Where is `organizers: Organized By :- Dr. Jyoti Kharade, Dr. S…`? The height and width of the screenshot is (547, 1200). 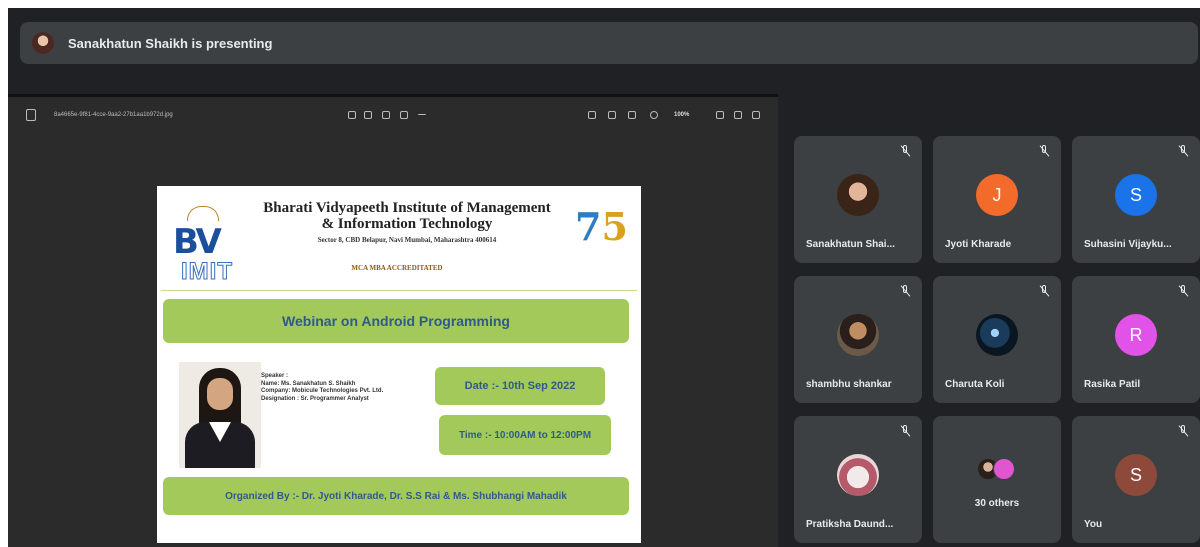 organizers: Organized By :- Dr. Jyoti Kharade, Dr. S… is located at coordinates (396, 496).